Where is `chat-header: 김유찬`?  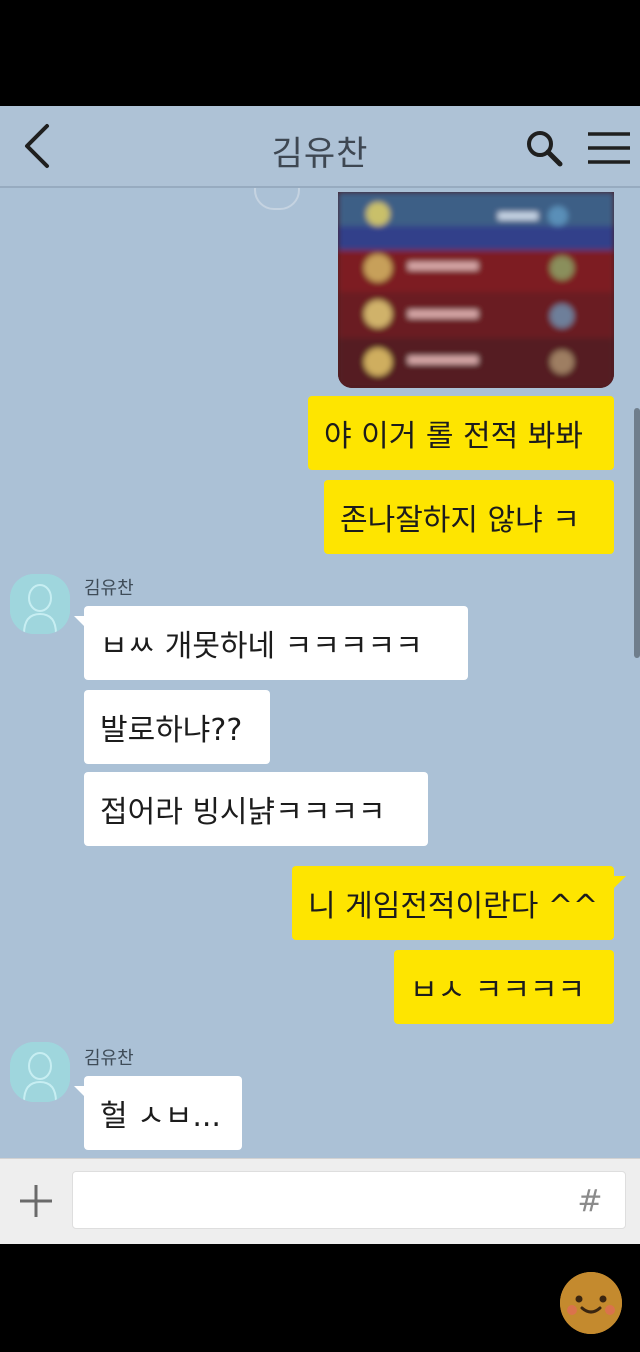 chat-header: 김유찬 is located at coordinates (320, 147).